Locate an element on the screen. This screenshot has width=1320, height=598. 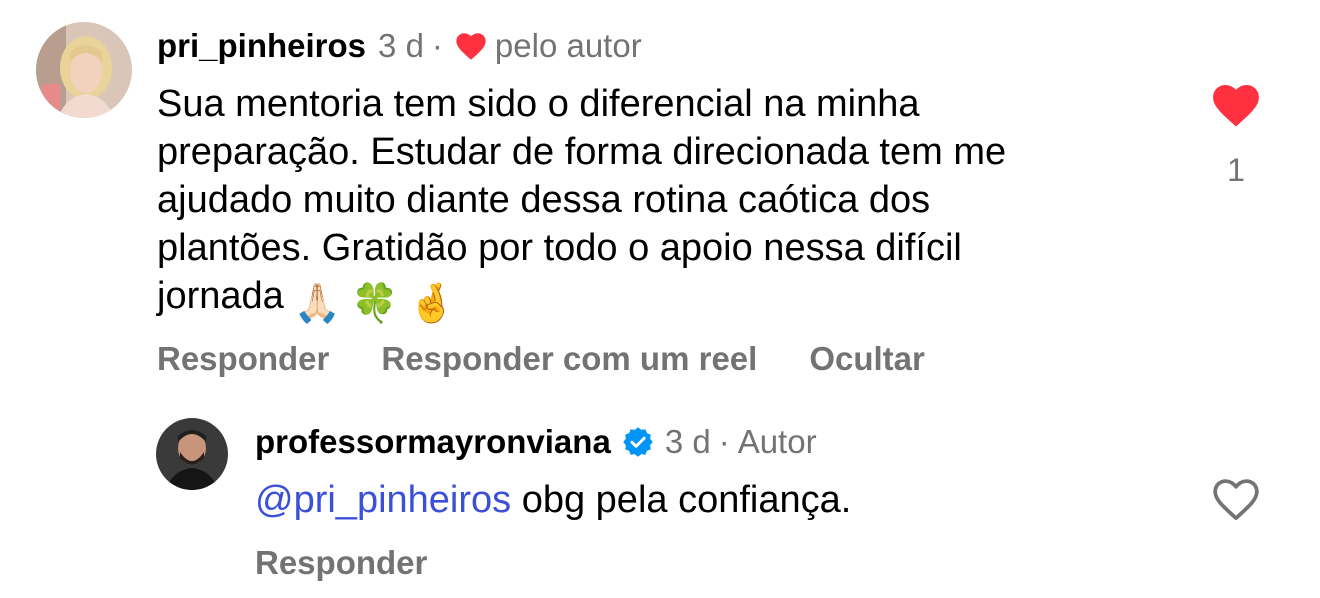
reply-body: @pri_pinheiros obg pela confiança. is located at coordinates (553, 500).